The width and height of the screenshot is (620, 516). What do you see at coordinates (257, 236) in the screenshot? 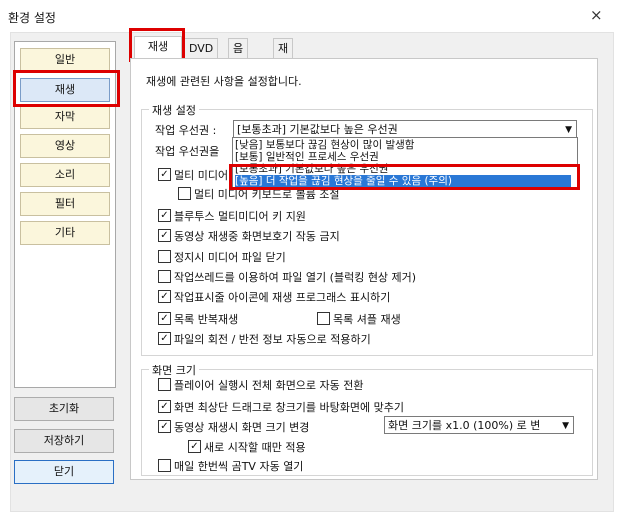
I see `screensaver-label: 동영상 재생중 화면보호기 작동 금지` at bounding box center [257, 236].